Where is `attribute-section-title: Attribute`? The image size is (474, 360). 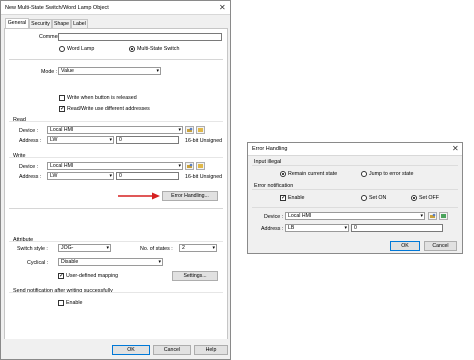 attribute-section-title: Attribute is located at coordinates (23, 240).